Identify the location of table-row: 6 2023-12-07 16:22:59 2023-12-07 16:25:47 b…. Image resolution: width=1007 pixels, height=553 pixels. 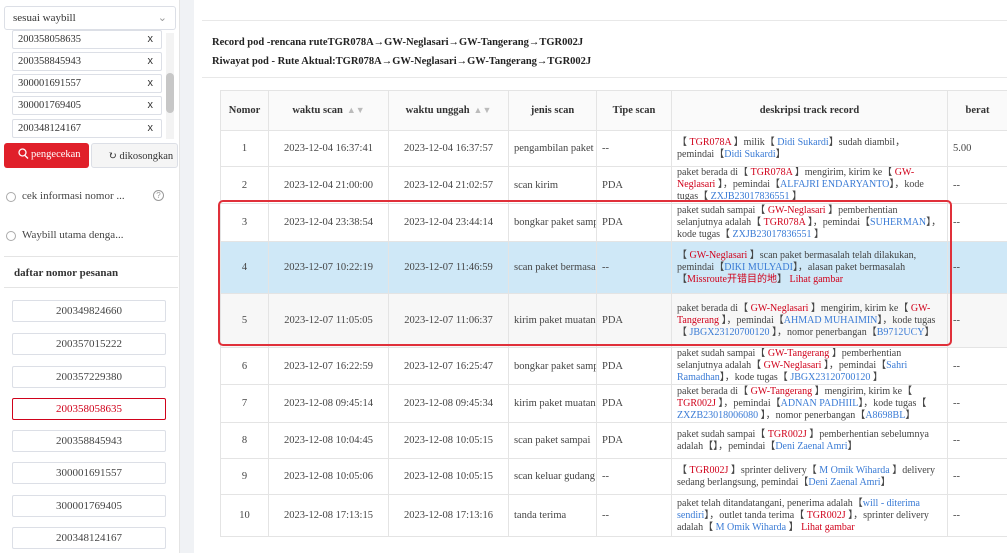
(613, 366).